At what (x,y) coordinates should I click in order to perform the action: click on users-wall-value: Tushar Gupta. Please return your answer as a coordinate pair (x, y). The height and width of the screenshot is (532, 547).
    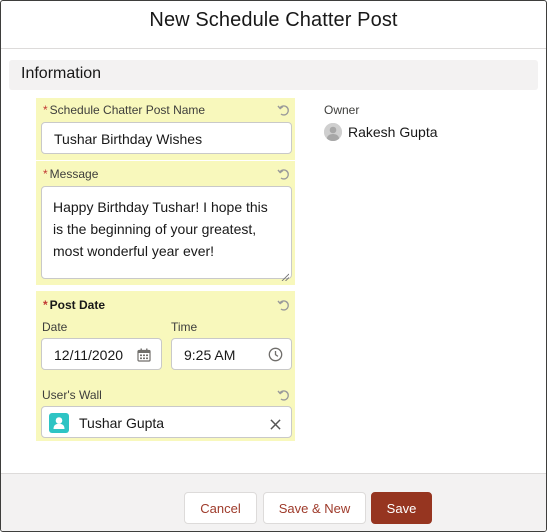
    Looking at the image, I should click on (122, 423).